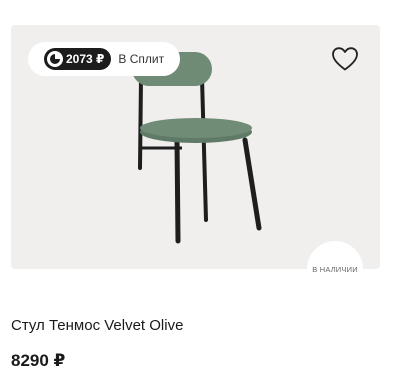 This screenshot has width=400, height=384. What do you see at coordinates (38, 360) in the screenshot?
I see `product-price: 8290 ₽` at bounding box center [38, 360].